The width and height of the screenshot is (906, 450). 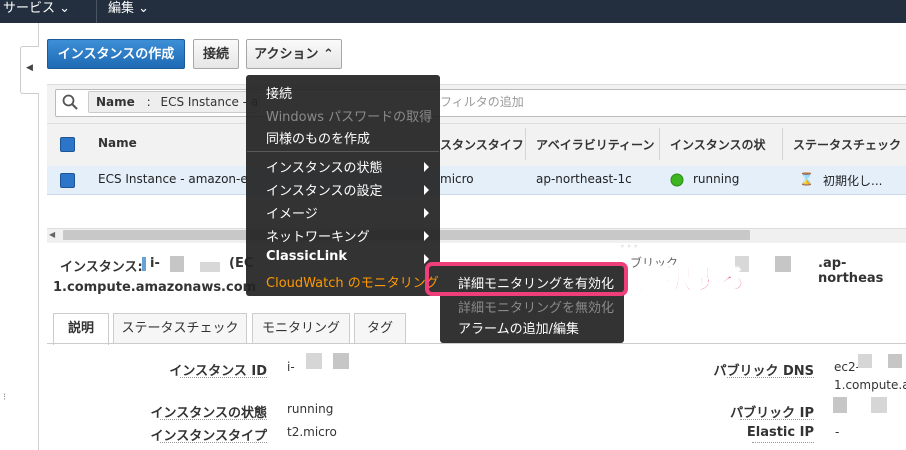 I want to click on tab-divider, so click(x=476, y=343).